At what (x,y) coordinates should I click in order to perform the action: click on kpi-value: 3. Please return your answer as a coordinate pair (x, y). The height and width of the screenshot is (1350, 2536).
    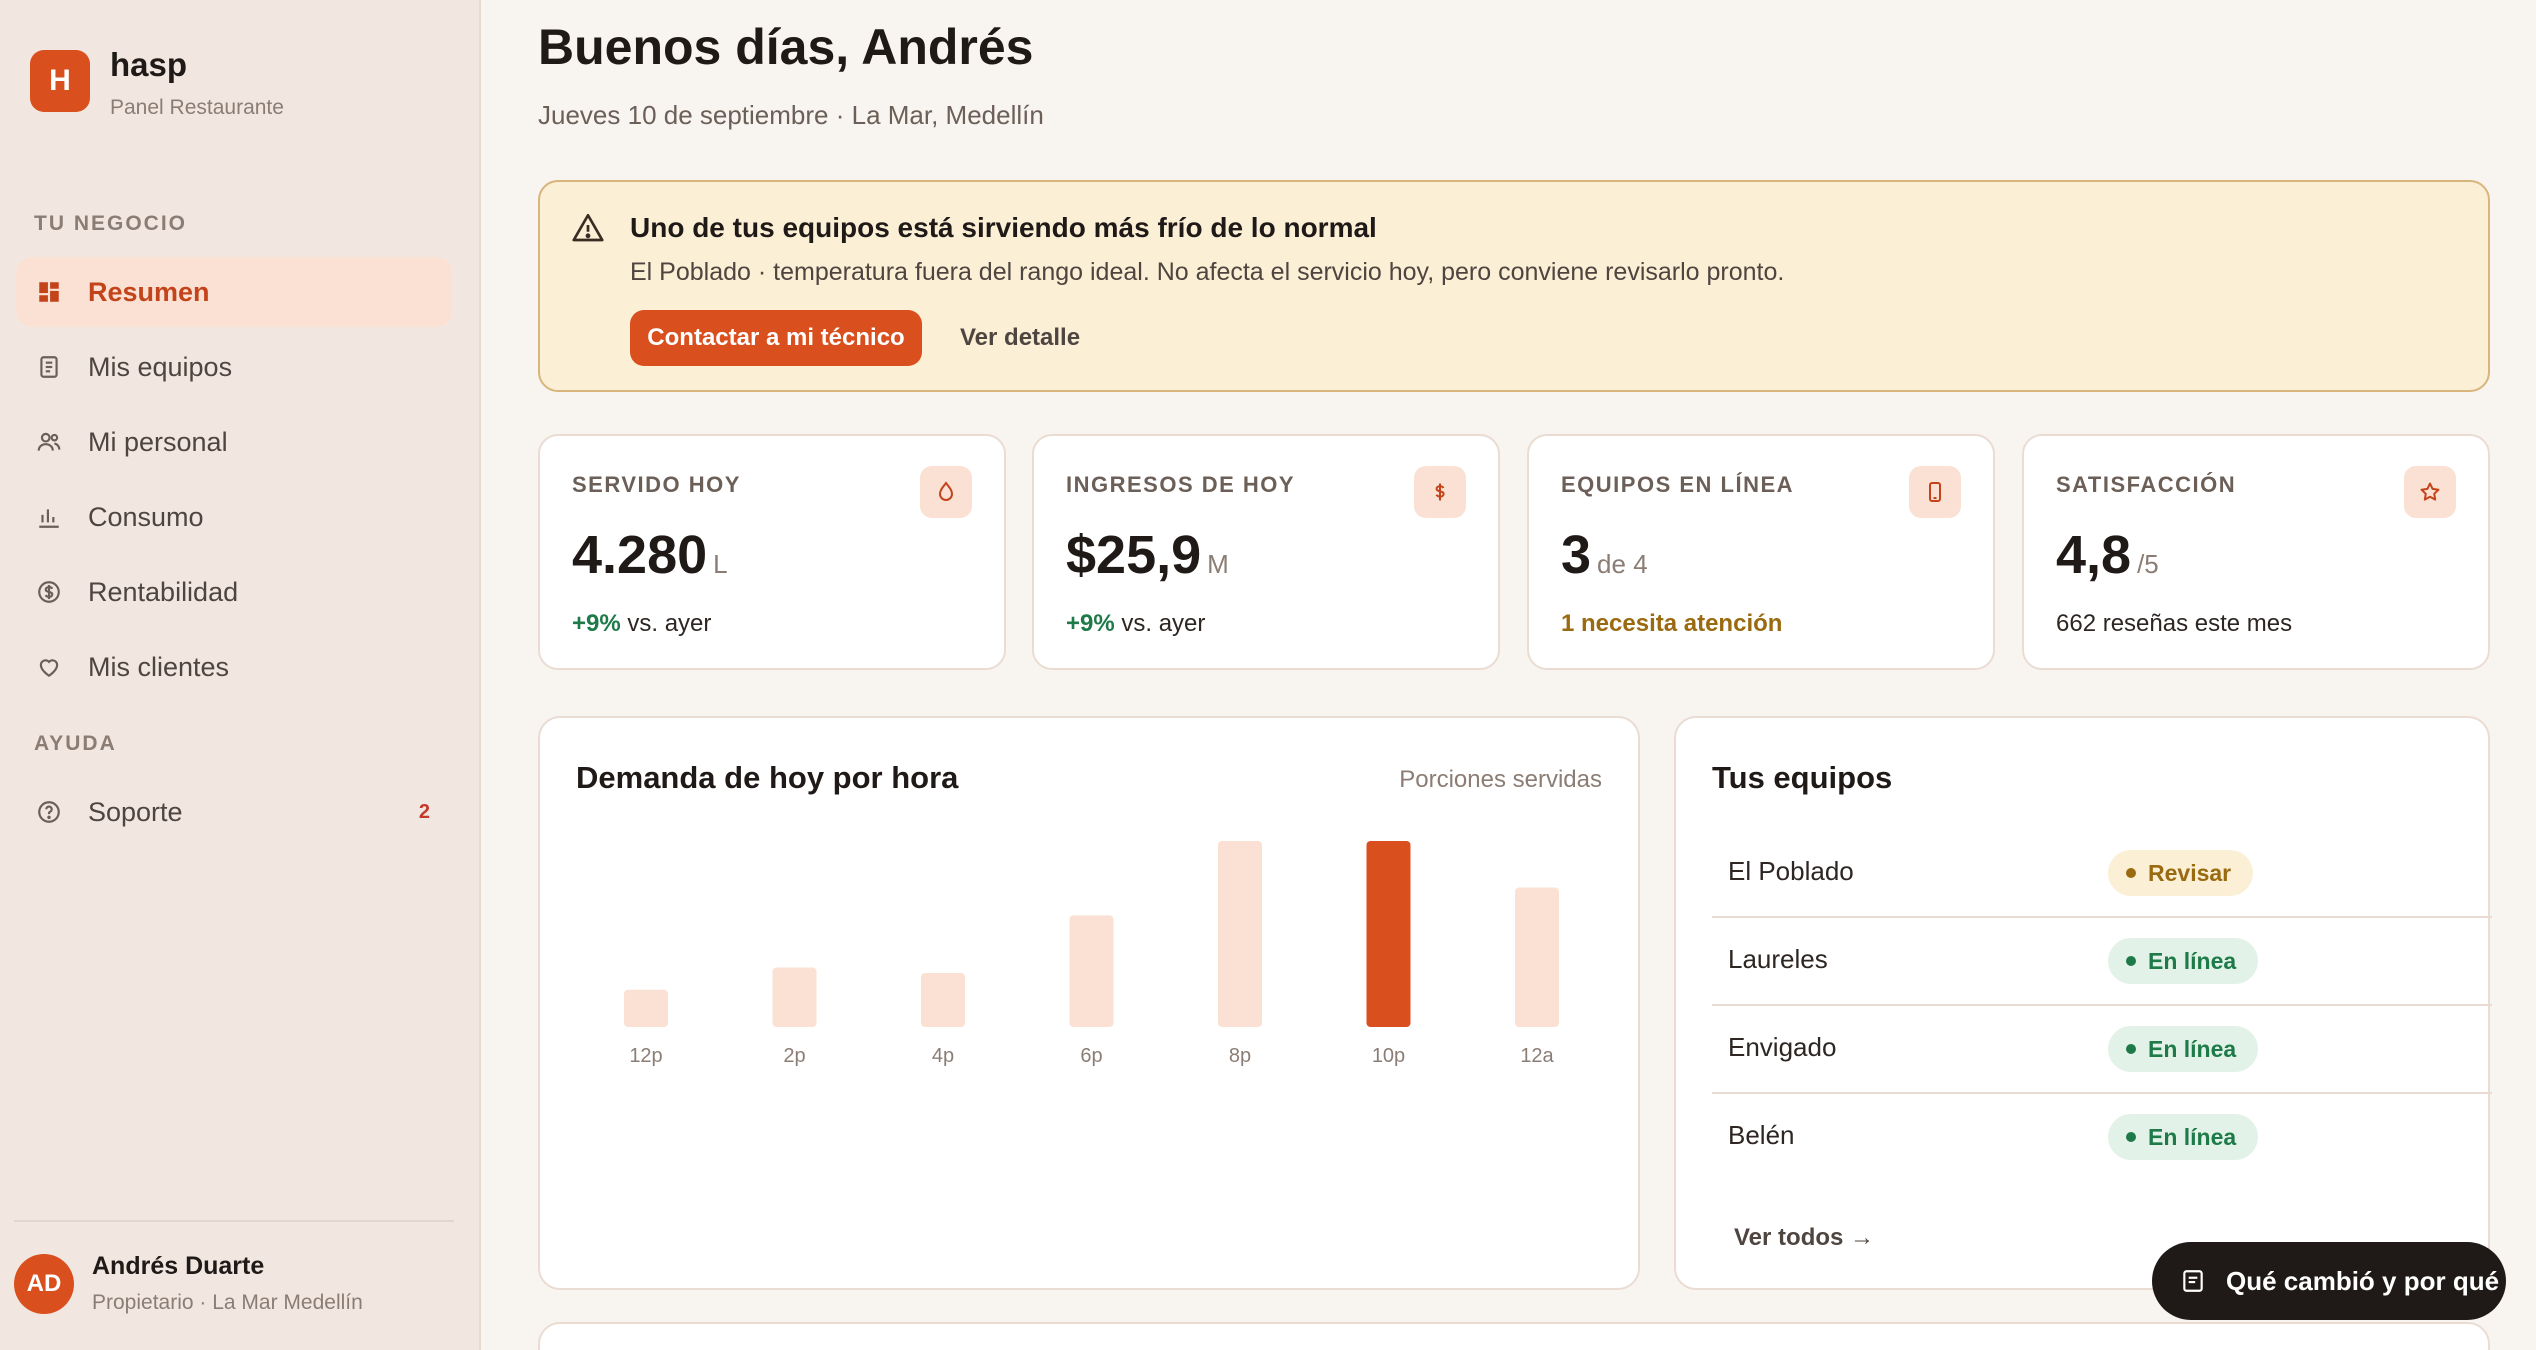
    Looking at the image, I should click on (1576, 555).